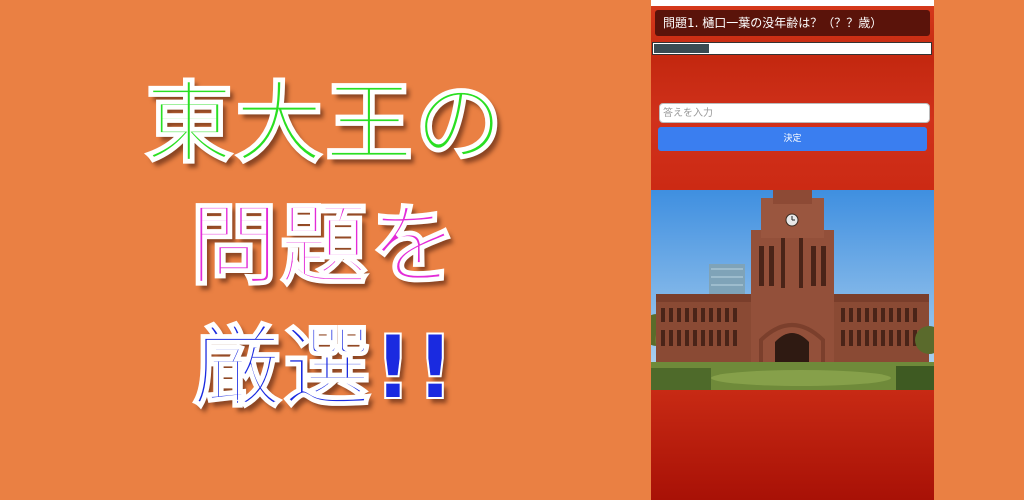 The height and width of the screenshot is (500, 1024). What do you see at coordinates (681, 48) in the screenshot?
I see `timer-progress-fill` at bounding box center [681, 48].